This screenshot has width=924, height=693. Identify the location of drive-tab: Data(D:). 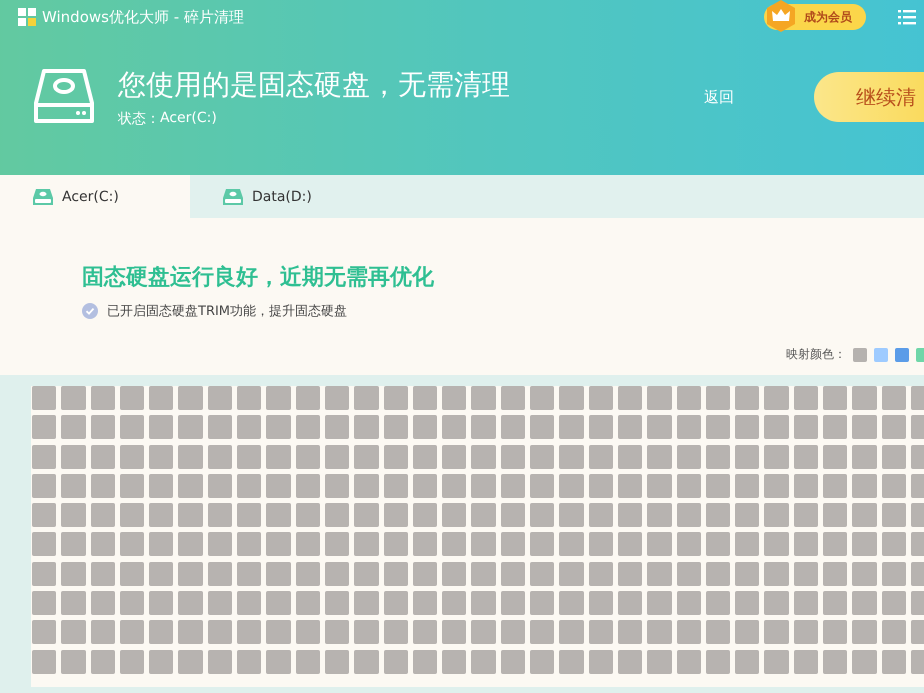
(285, 196).